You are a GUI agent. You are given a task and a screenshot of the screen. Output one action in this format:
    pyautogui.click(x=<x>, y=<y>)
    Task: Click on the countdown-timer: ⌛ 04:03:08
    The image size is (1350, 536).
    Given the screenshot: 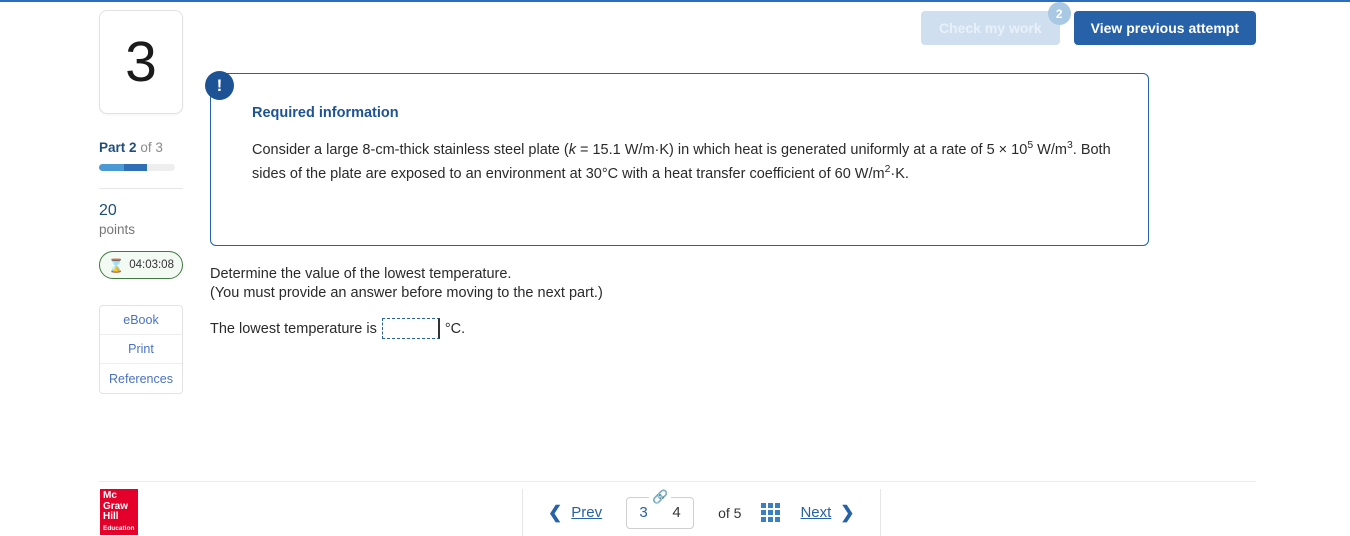 What is the action you would take?
    pyautogui.click(x=141, y=265)
    